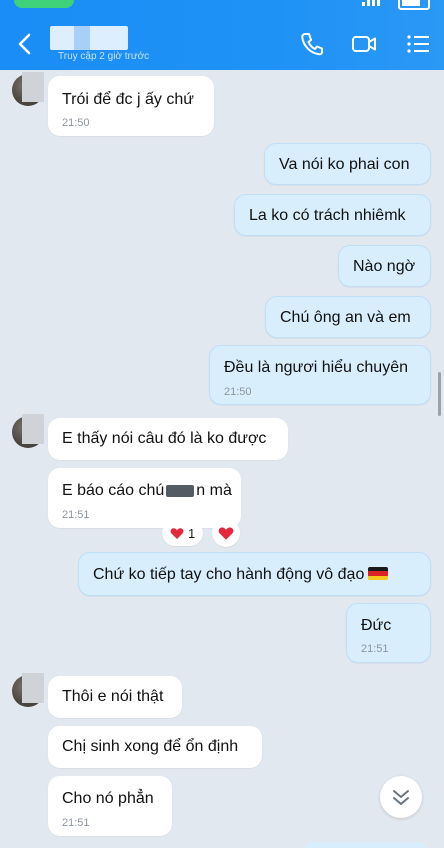 The height and width of the screenshot is (848, 444). What do you see at coordinates (155, 747) in the screenshot?
I see `message-incoming: Chị sinh xong để ổn định` at bounding box center [155, 747].